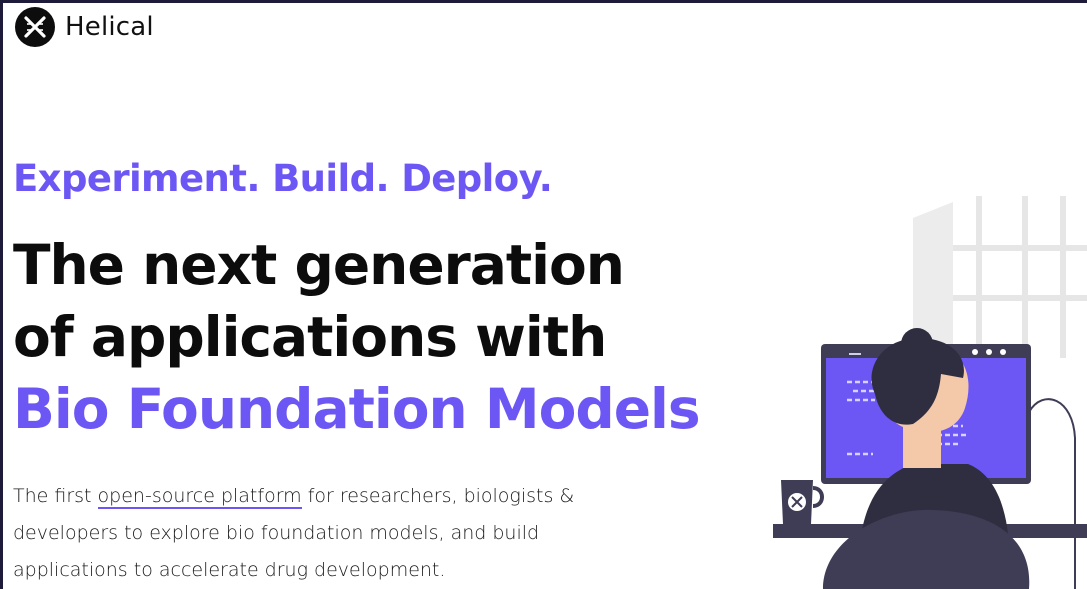 The image size is (1087, 589). Describe the element at coordinates (199, 497) in the screenshot. I see `open-source-platform-link: open-source platform` at that location.